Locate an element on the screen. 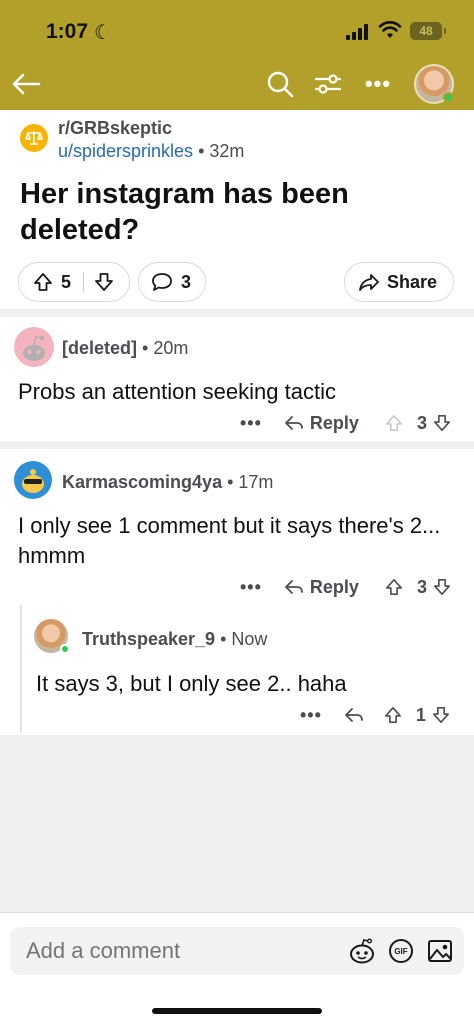 The height and width of the screenshot is (1025, 474). battery-indicator: 48 is located at coordinates (428, 31).